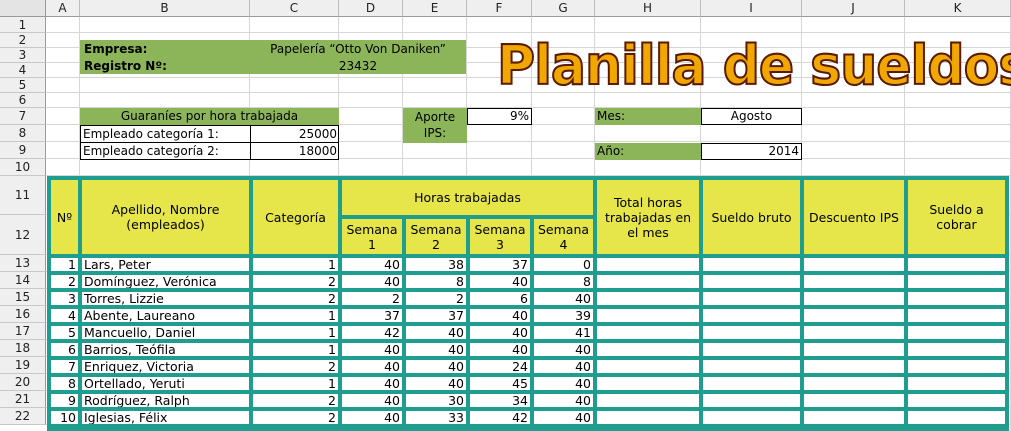 The width and height of the screenshot is (1011, 431). What do you see at coordinates (436, 298) in the screenshot?
I see `cell-week-2: 2` at bounding box center [436, 298].